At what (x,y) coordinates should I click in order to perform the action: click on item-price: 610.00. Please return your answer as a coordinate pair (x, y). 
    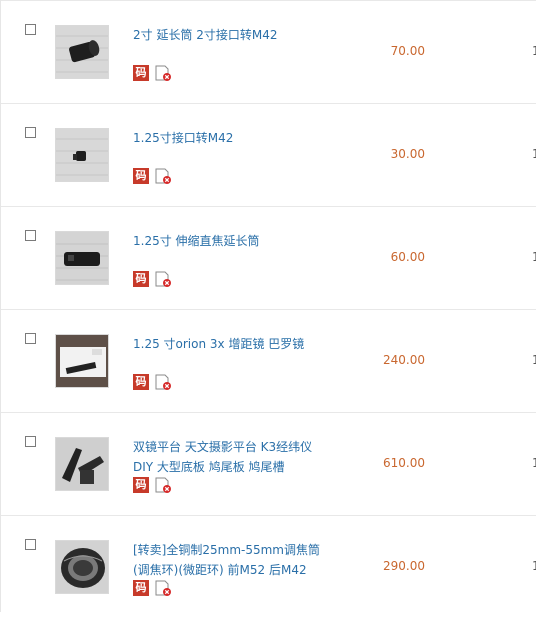
    Looking at the image, I should click on (404, 463).